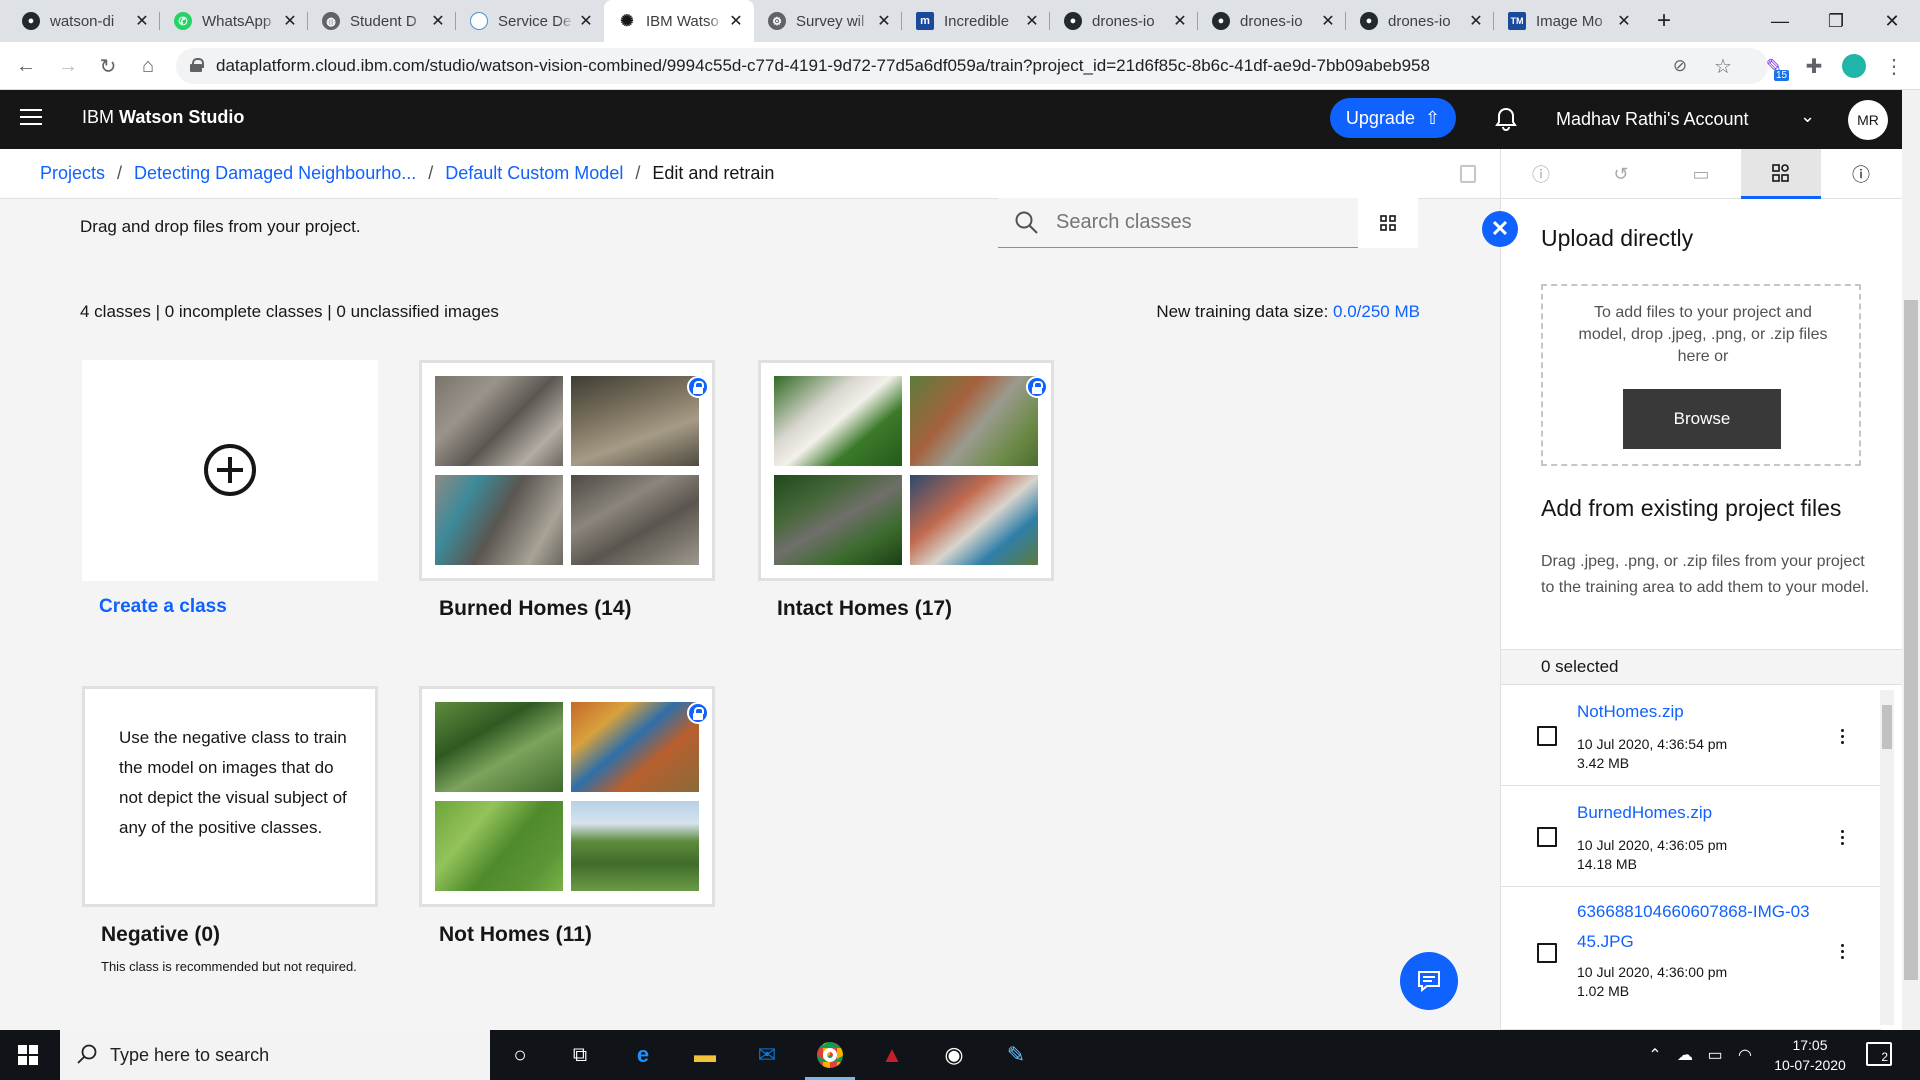 This screenshot has height=1080, width=1920. Describe the element at coordinates (1697, 813) in the screenshot. I see `file-name: BurnedHomes.zip` at that location.